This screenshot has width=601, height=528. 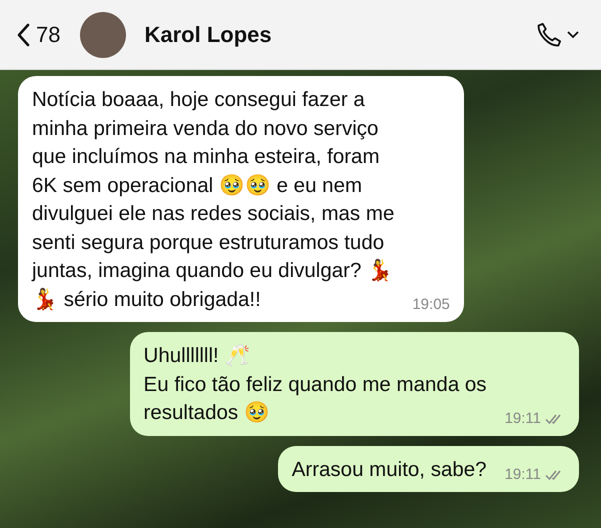 What do you see at coordinates (389, 469) in the screenshot?
I see `message-text: Arrasou muito, sabe?` at bounding box center [389, 469].